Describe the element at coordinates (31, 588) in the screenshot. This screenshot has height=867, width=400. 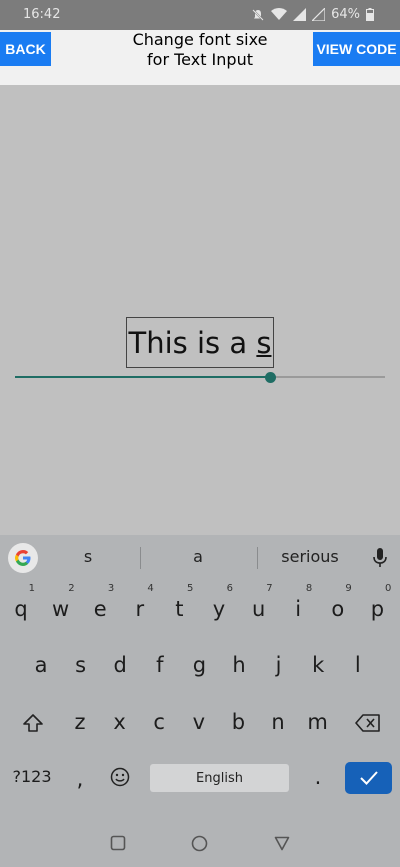
I see `key-hint: 1` at that location.